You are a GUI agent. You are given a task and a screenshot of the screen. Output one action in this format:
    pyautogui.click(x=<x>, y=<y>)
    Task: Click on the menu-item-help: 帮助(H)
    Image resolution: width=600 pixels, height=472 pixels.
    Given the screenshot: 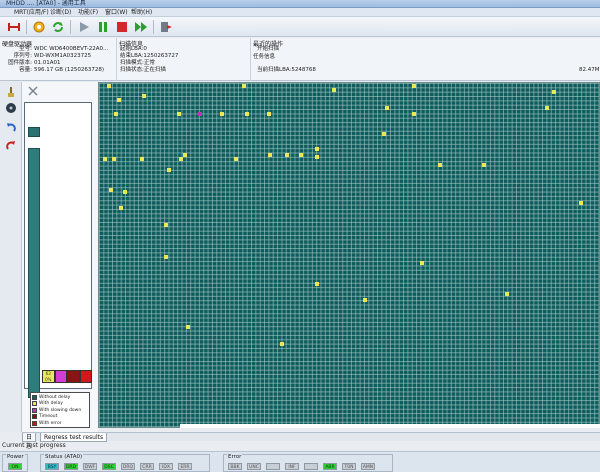 What is the action you would take?
    pyautogui.click(x=141, y=12)
    